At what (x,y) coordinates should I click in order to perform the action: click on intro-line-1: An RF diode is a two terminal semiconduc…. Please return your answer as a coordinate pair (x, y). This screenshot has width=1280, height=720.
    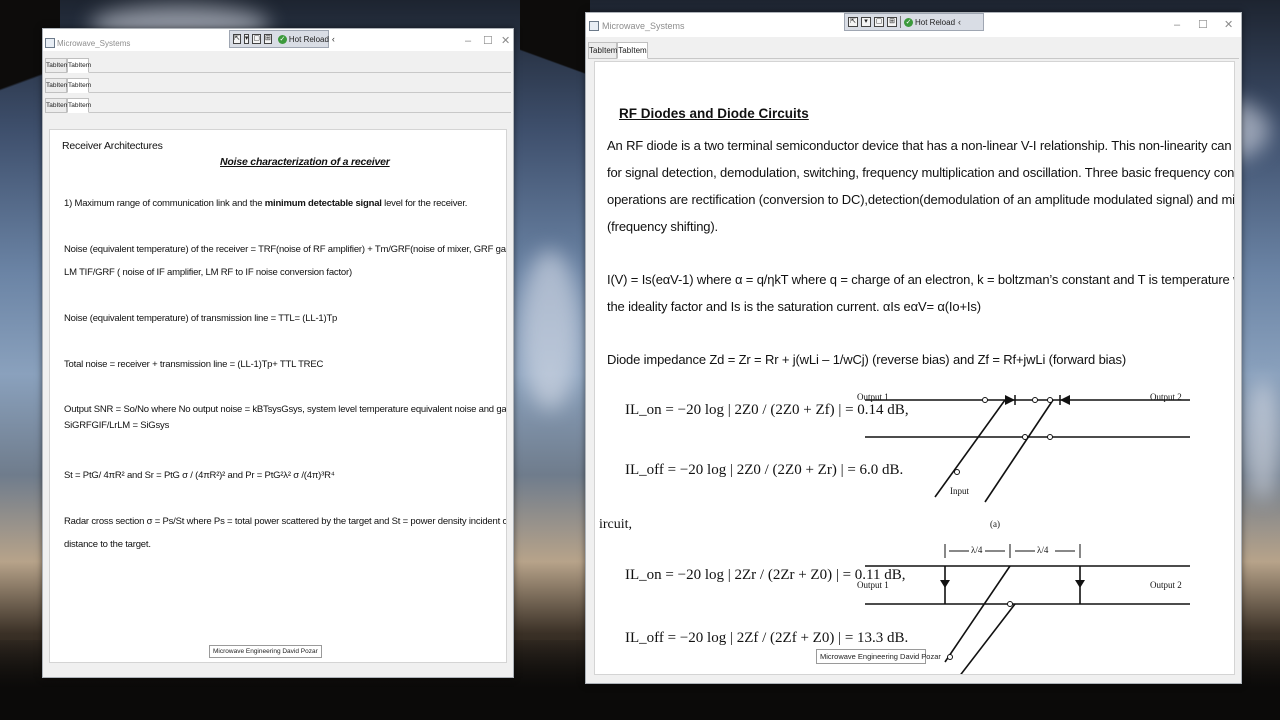
    Looking at the image, I should click on (921, 145).